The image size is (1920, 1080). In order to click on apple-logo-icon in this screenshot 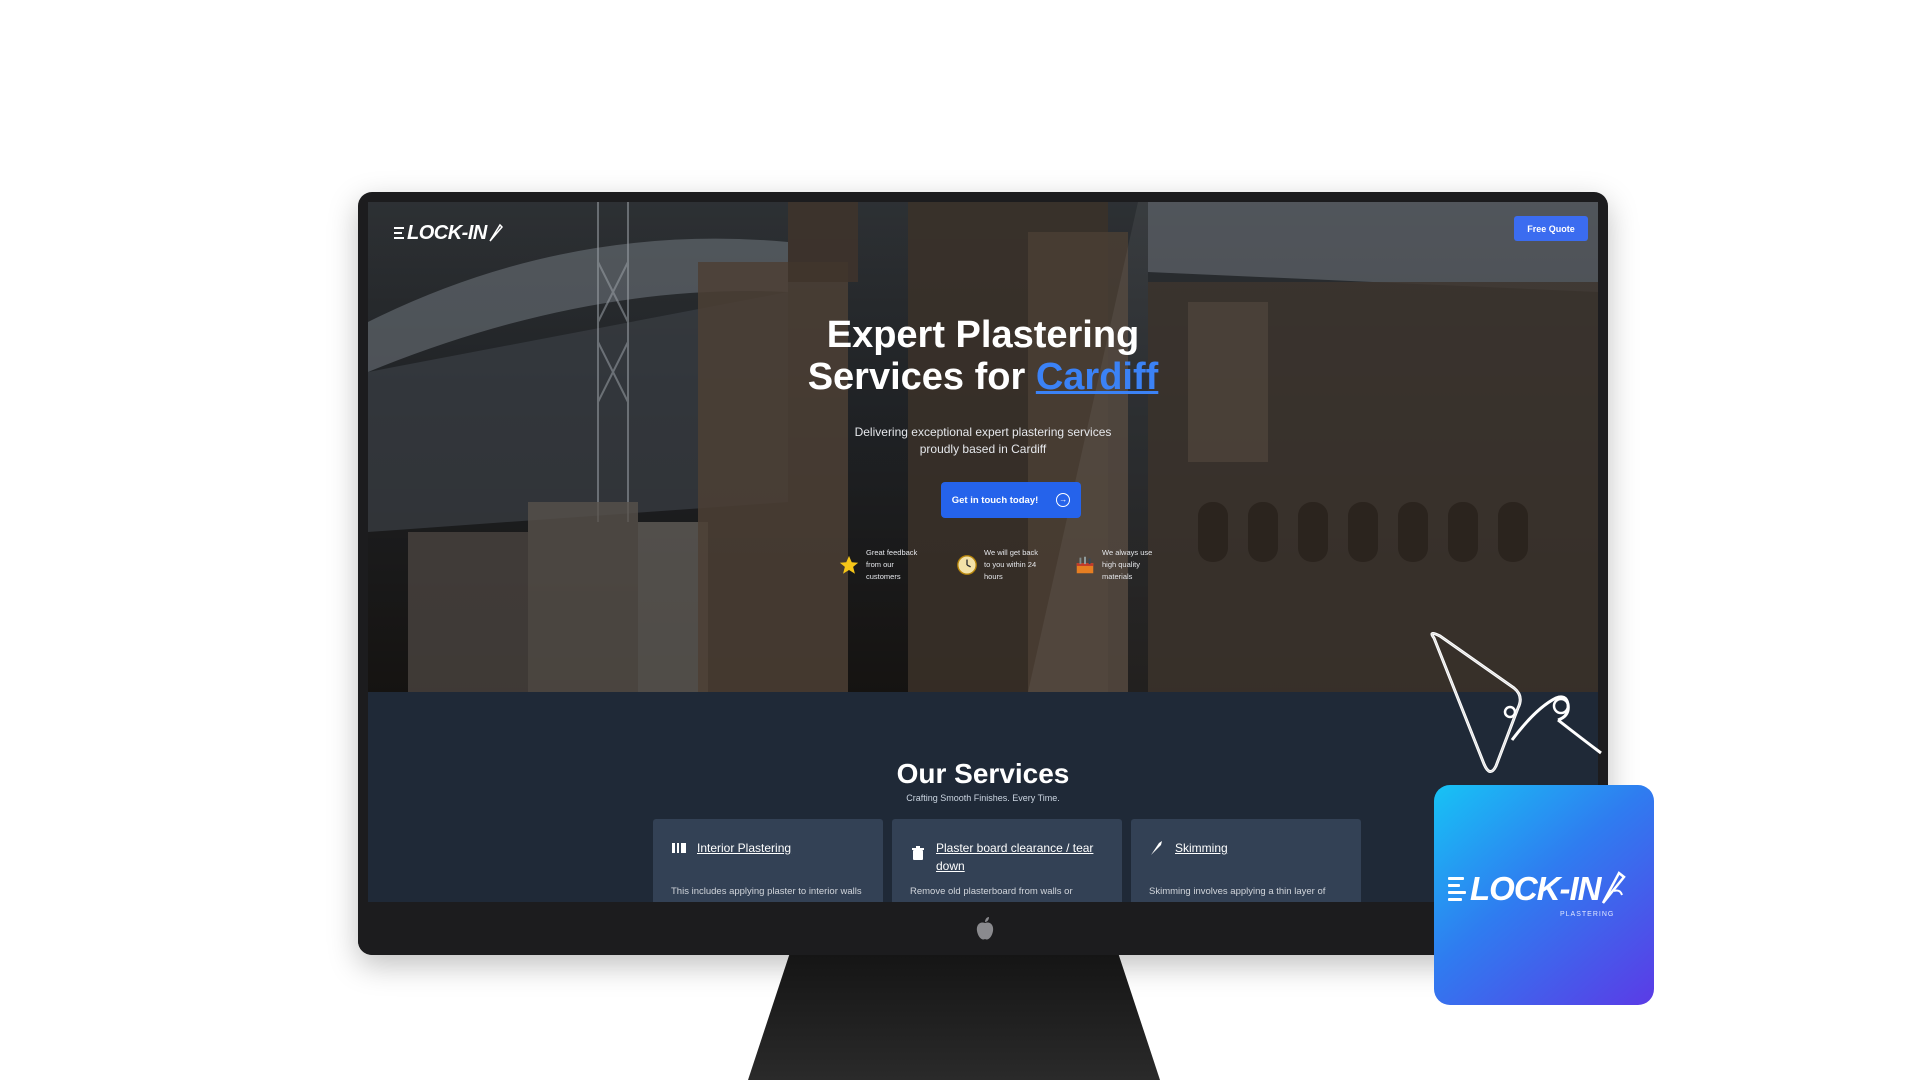, I will do `click(985, 928)`.